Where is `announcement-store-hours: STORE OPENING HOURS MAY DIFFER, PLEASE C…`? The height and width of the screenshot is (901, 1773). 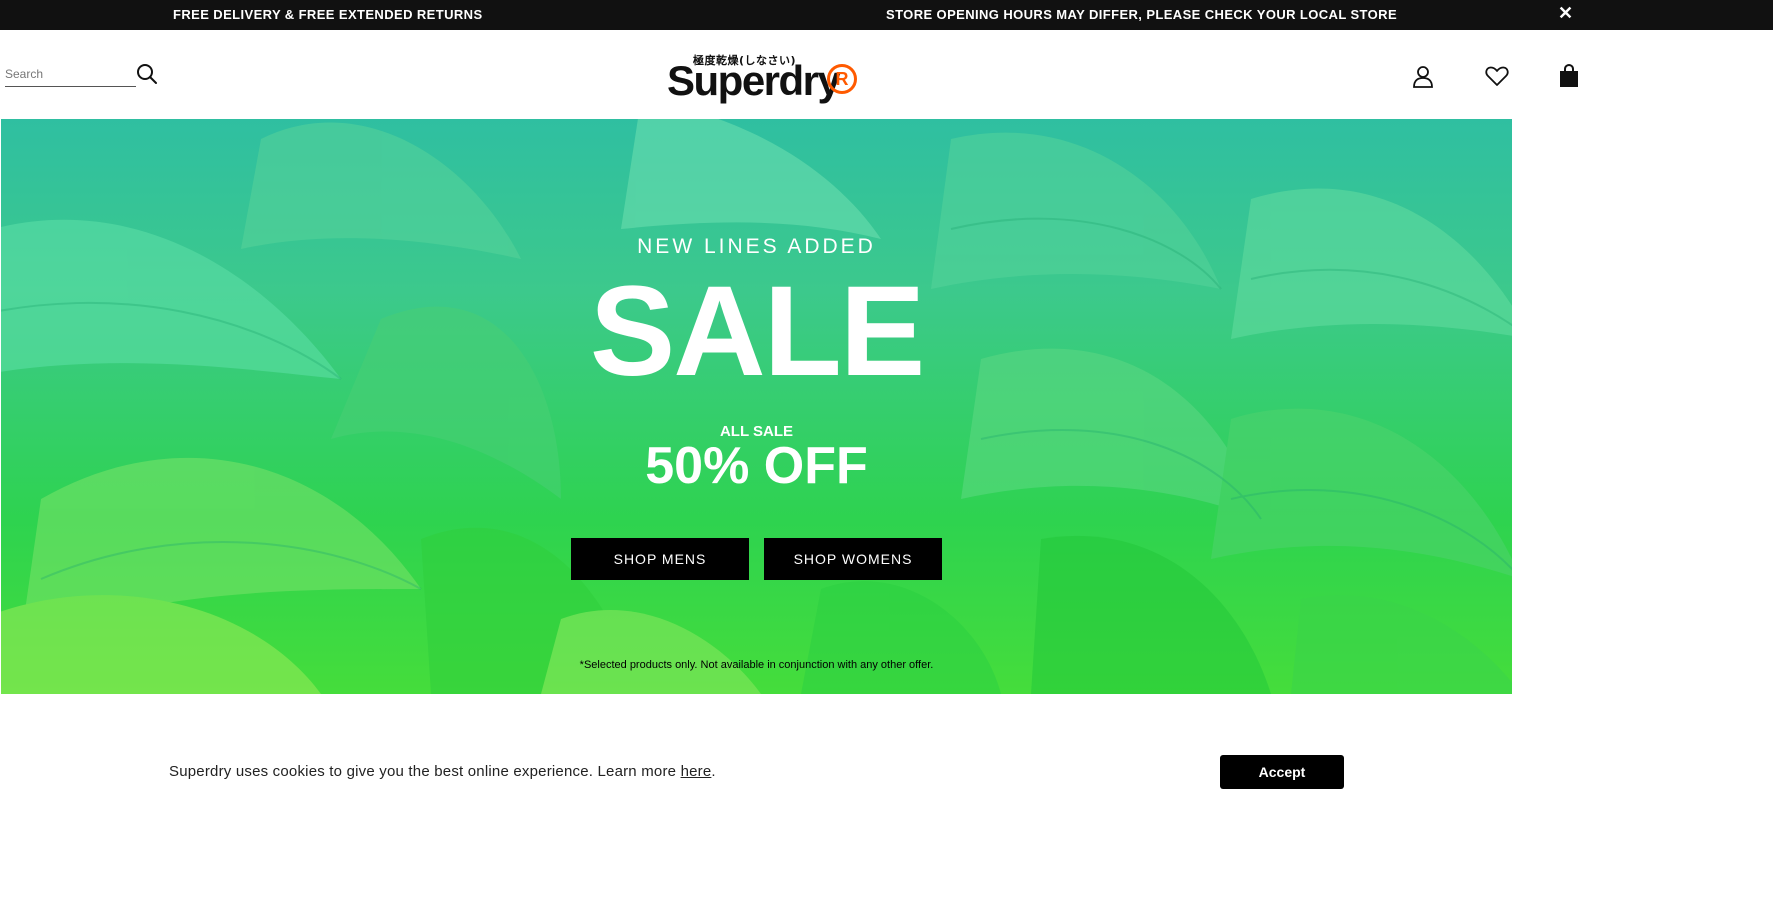
announcement-store-hours: STORE OPENING HOURS MAY DIFFER, PLEASE C… is located at coordinates (1142, 14).